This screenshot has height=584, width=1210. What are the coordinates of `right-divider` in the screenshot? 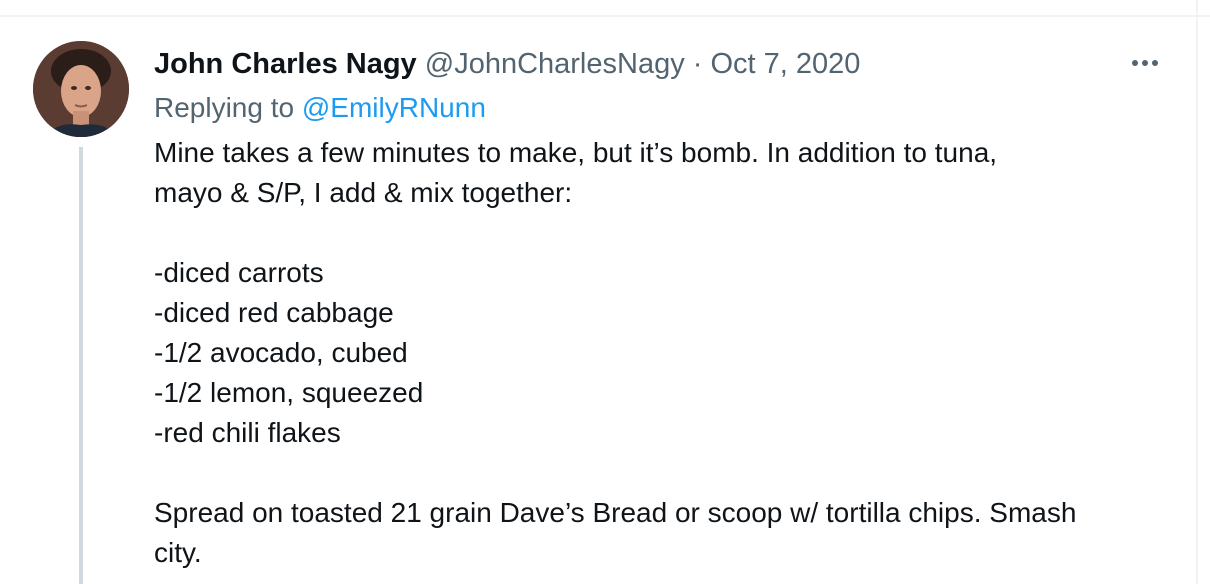 It's located at (1197, 292).